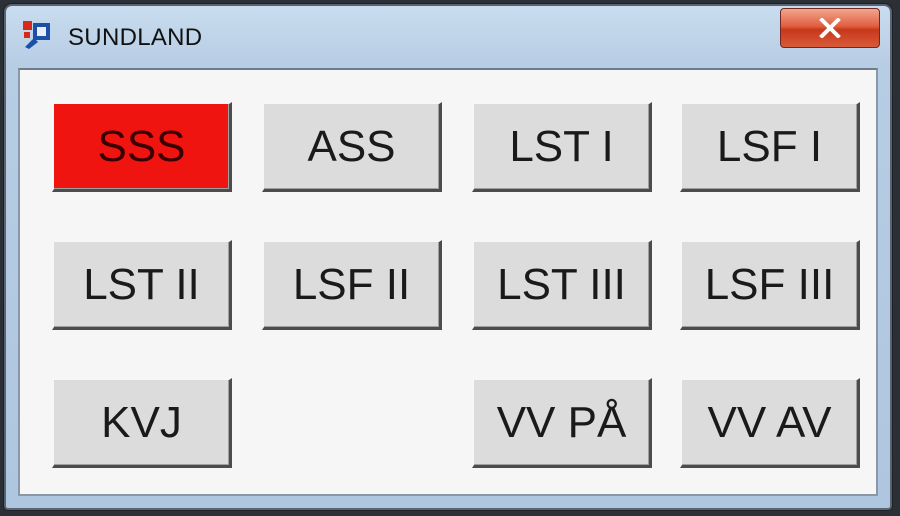 The image size is (900, 516). Describe the element at coordinates (562, 147) in the screenshot. I see `lst-i-button: LST I` at that location.